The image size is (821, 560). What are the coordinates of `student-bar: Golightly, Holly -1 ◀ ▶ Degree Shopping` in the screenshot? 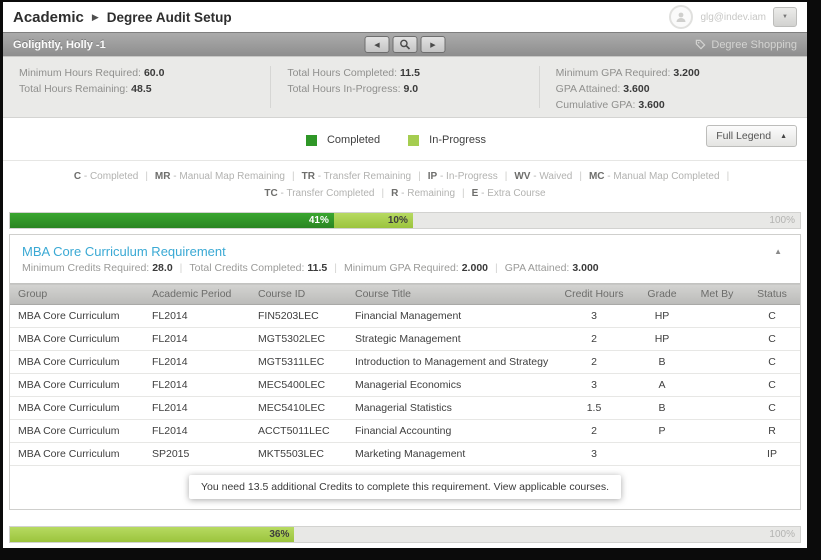 It's located at (405, 44).